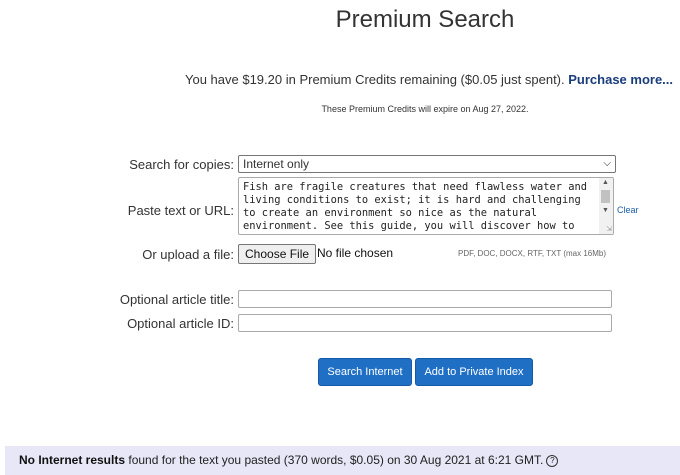 This screenshot has width=680, height=475. What do you see at coordinates (532, 253) in the screenshot?
I see `file-formats-note: PDF, DOC, DOCX, RTF, TXT (max 16Mb)` at bounding box center [532, 253].